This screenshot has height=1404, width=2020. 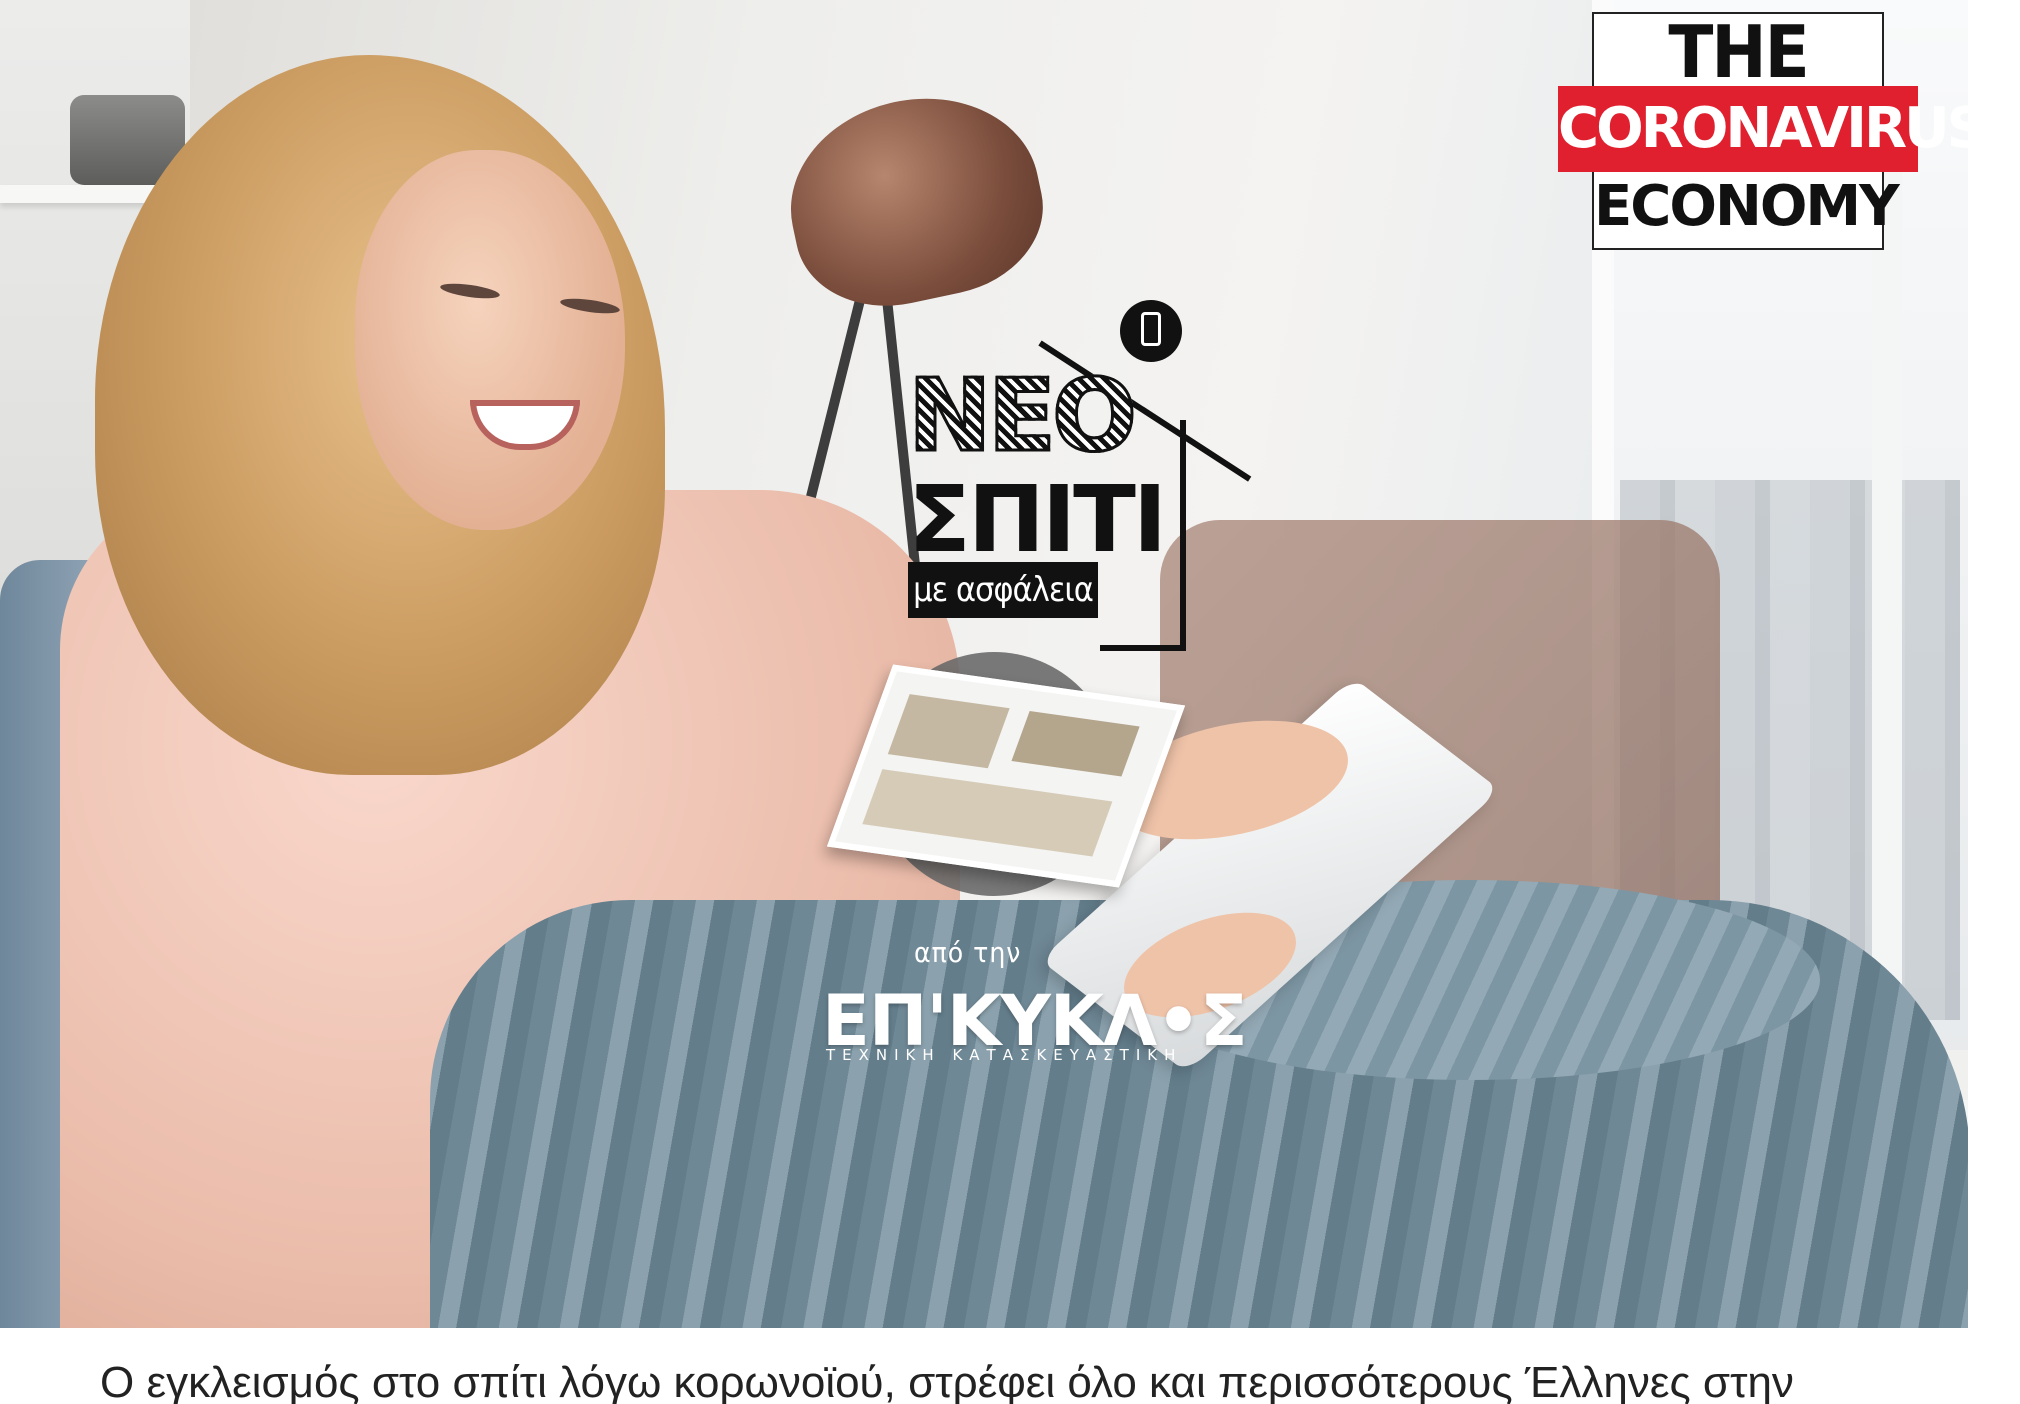 What do you see at coordinates (1738, 52) in the screenshot?
I see `badge-line-the: THE` at bounding box center [1738, 52].